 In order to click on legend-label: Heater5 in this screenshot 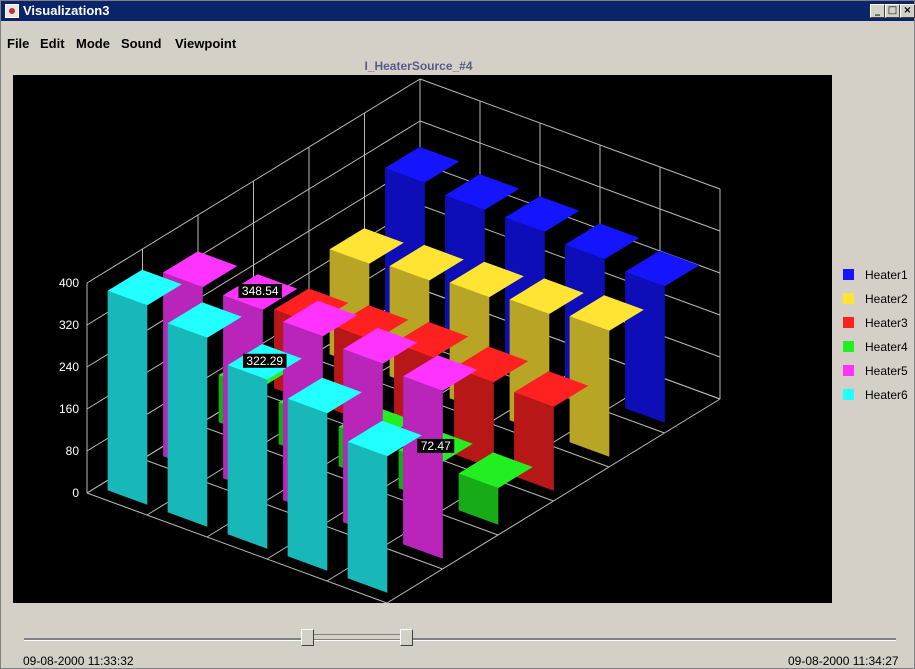, I will do `click(886, 371)`.